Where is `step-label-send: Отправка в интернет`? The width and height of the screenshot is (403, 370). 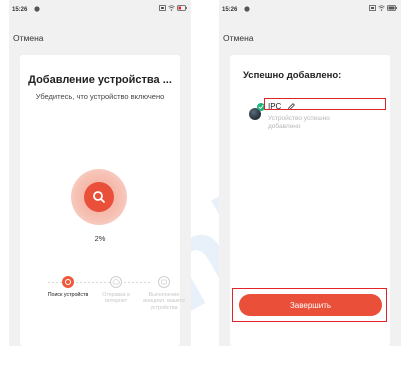 step-label-send: Отправка в интернет is located at coordinates (116, 298).